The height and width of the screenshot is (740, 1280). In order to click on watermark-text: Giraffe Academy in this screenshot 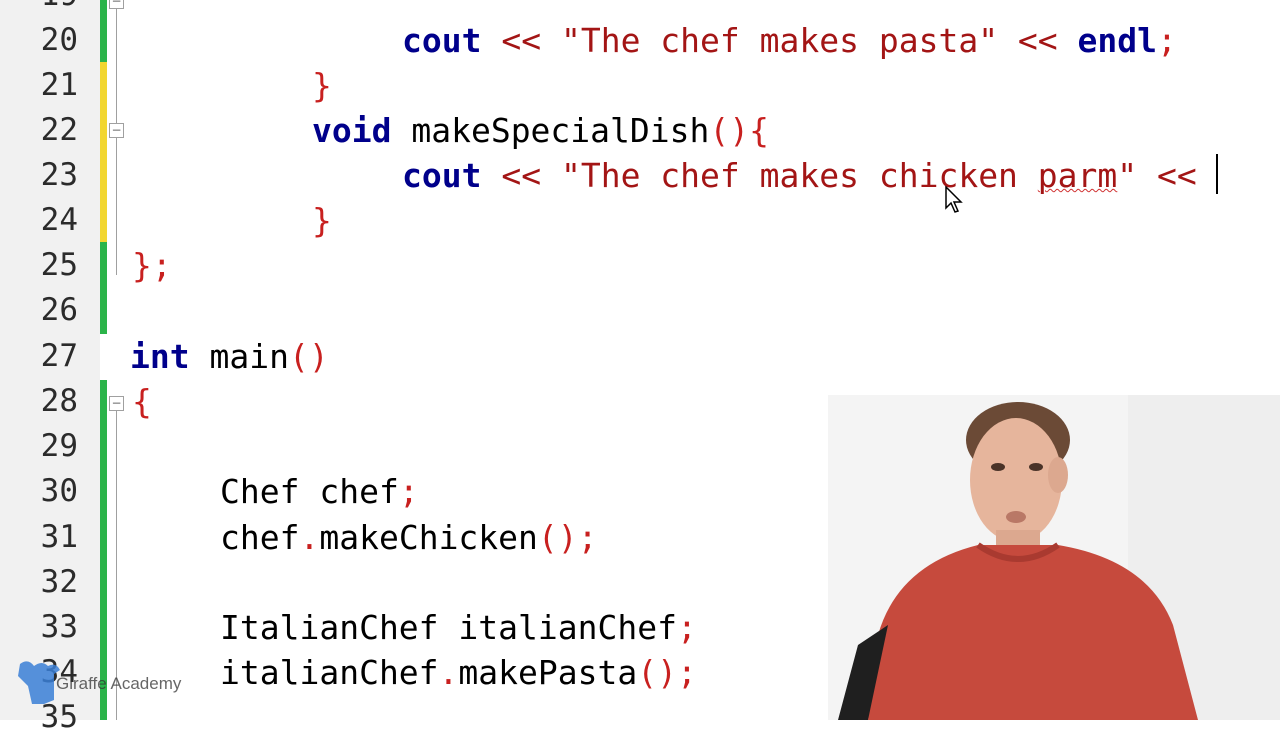, I will do `click(119, 683)`.